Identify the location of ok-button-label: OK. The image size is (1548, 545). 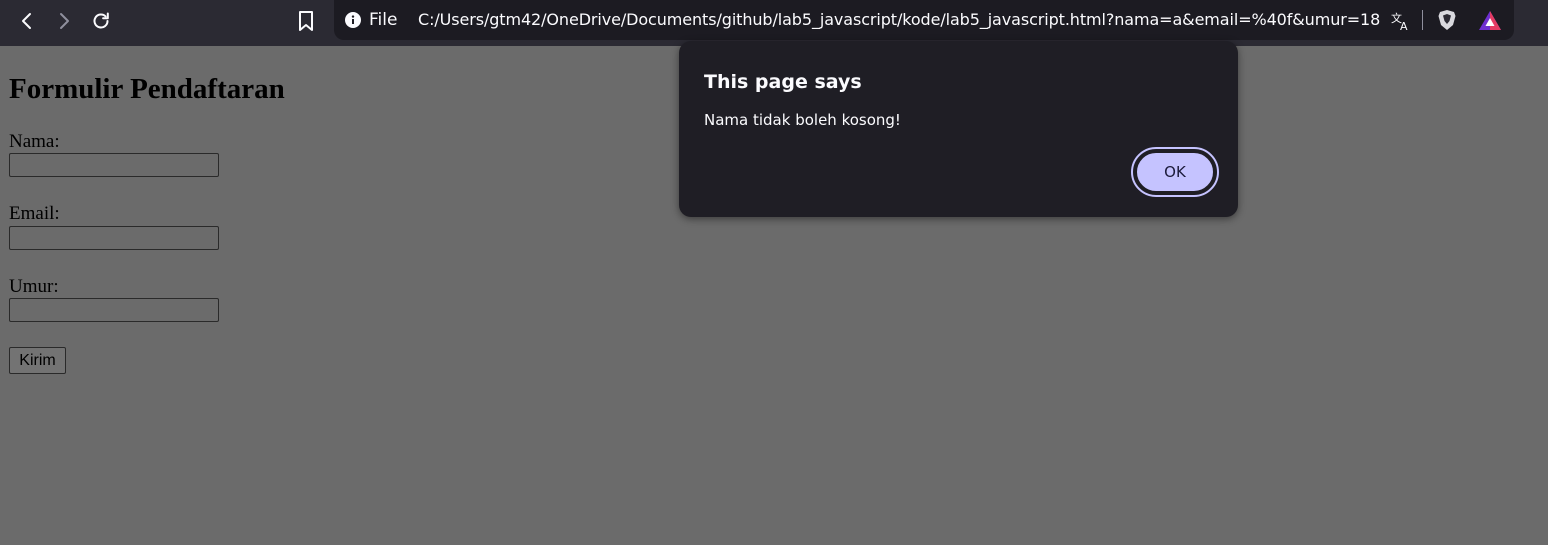
(1175, 172).